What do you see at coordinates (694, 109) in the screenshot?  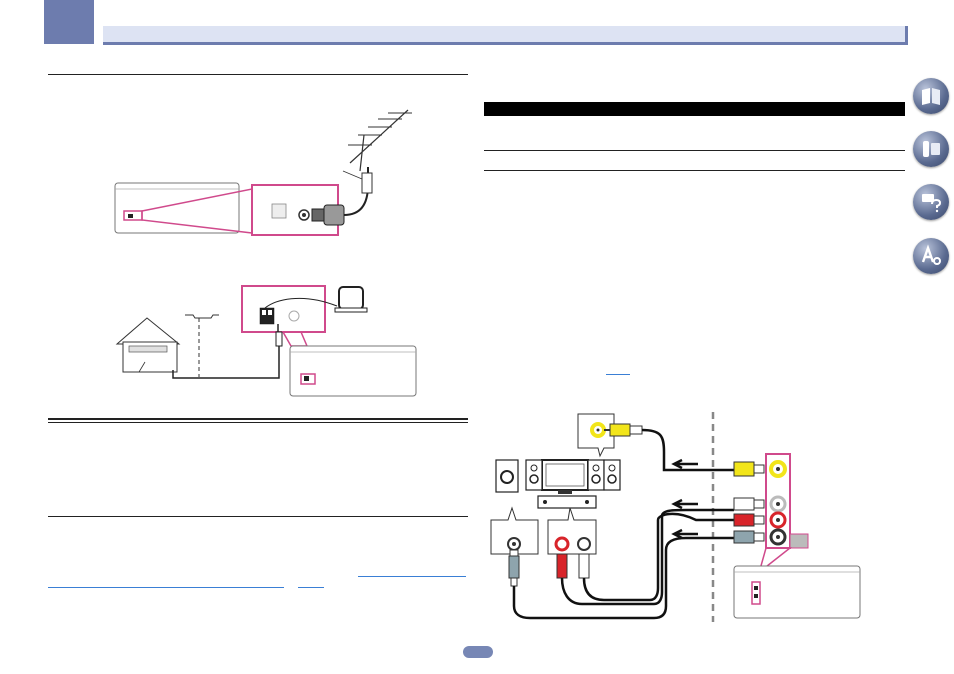 I see `section-heading-band` at bounding box center [694, 109].